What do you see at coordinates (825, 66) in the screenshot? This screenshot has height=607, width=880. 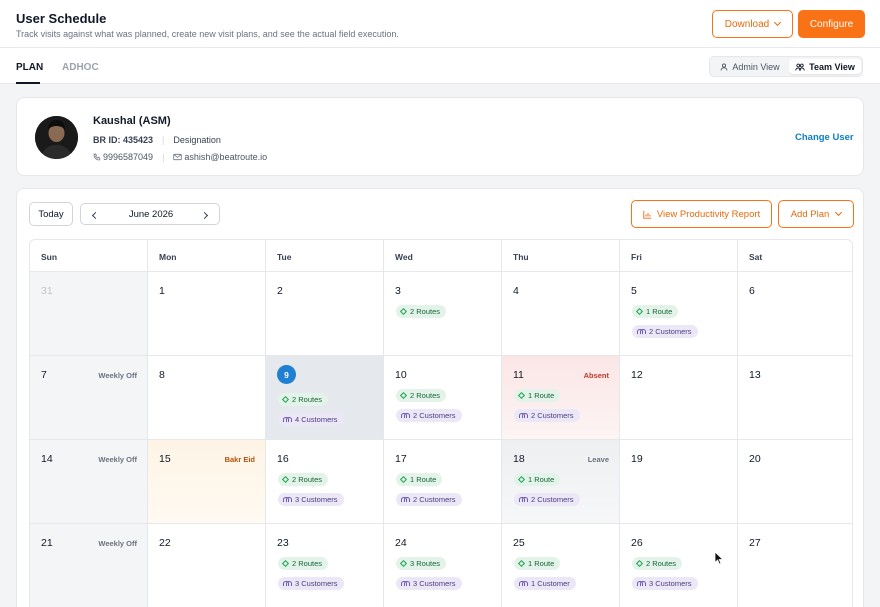 I see `team-view-button: Team View` at bounding box center [825, 66].